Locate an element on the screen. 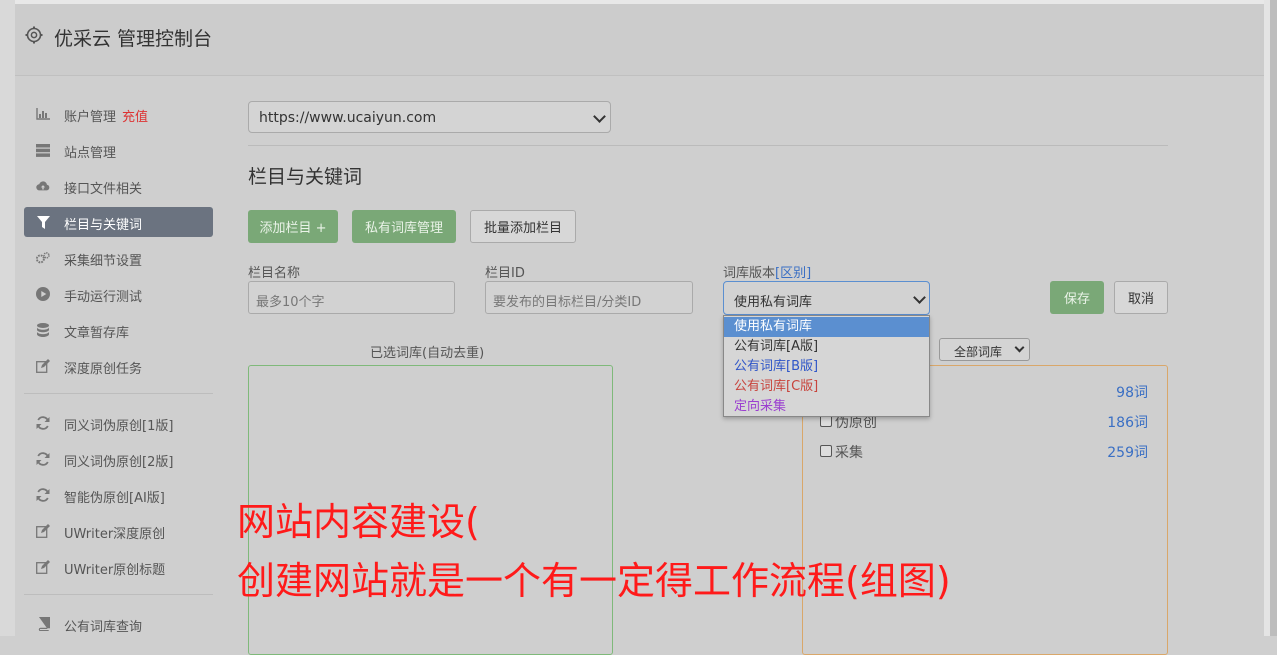 This screenshot has height=655, width=1277. version-select-value: 使用私有词库 is located at coordinates (773, 302).